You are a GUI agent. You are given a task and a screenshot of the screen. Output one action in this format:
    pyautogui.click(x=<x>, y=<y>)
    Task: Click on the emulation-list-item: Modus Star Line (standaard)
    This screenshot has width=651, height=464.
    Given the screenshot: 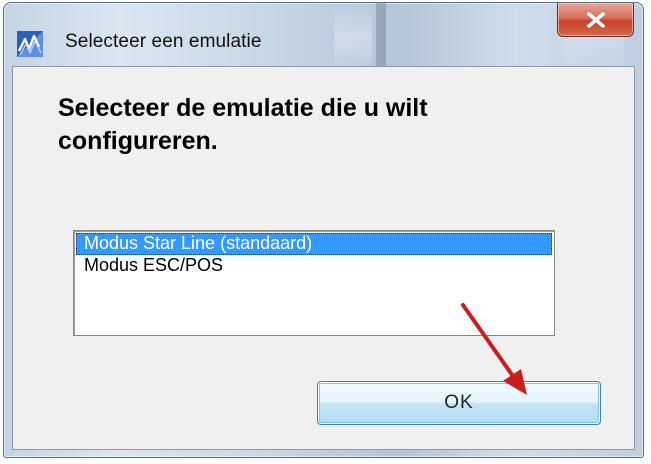 What is the action you would take?
    pyautogui.click(x=314, y=244)
    